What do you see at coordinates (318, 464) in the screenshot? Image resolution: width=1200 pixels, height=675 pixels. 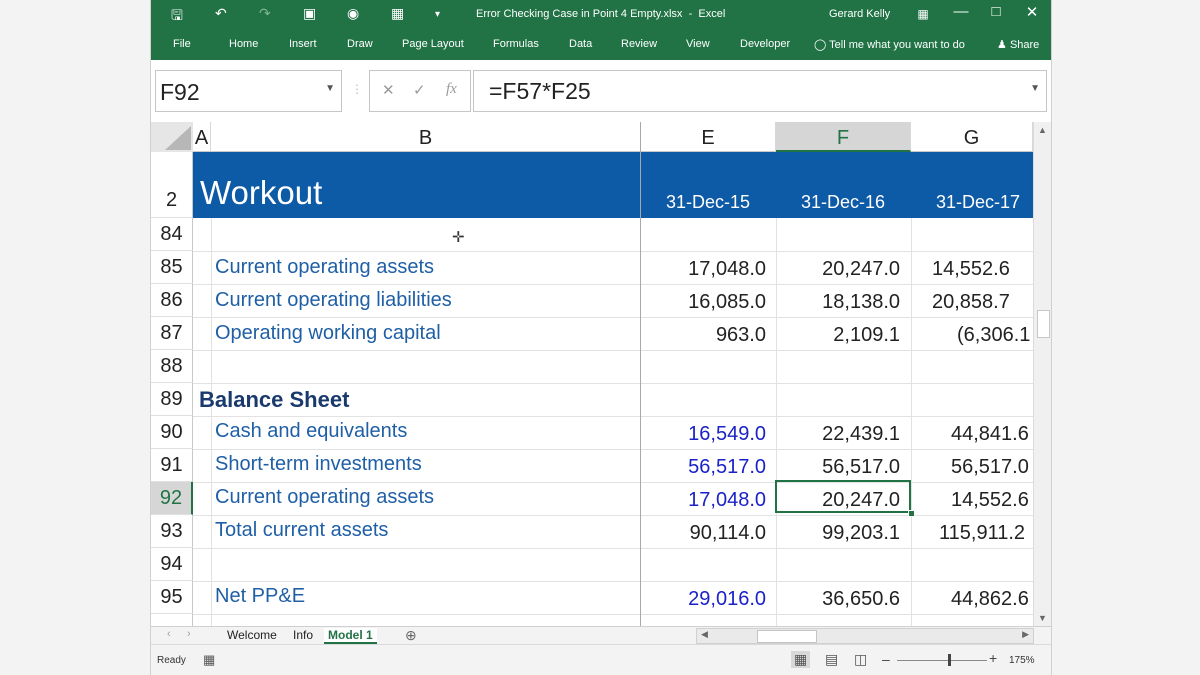 I see `row-label: Short-term investments` at bounding box center [318, 464].